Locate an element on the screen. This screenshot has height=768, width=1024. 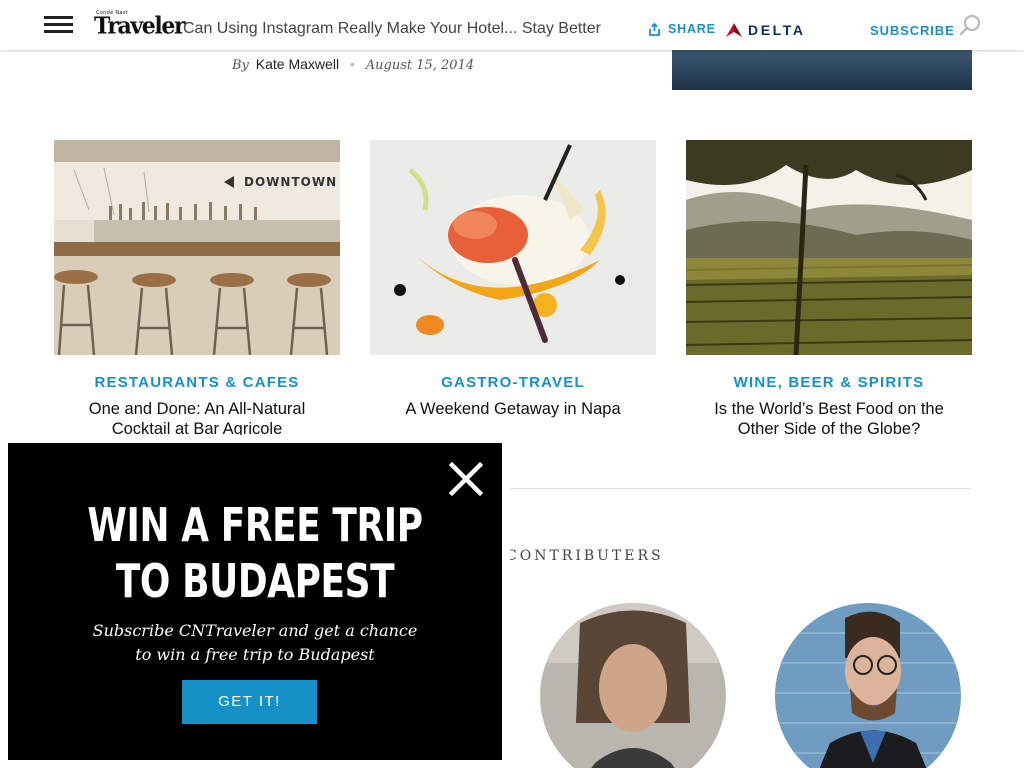
bar-interior-image: DOWNTOWN is located at coordinates (197, 247).